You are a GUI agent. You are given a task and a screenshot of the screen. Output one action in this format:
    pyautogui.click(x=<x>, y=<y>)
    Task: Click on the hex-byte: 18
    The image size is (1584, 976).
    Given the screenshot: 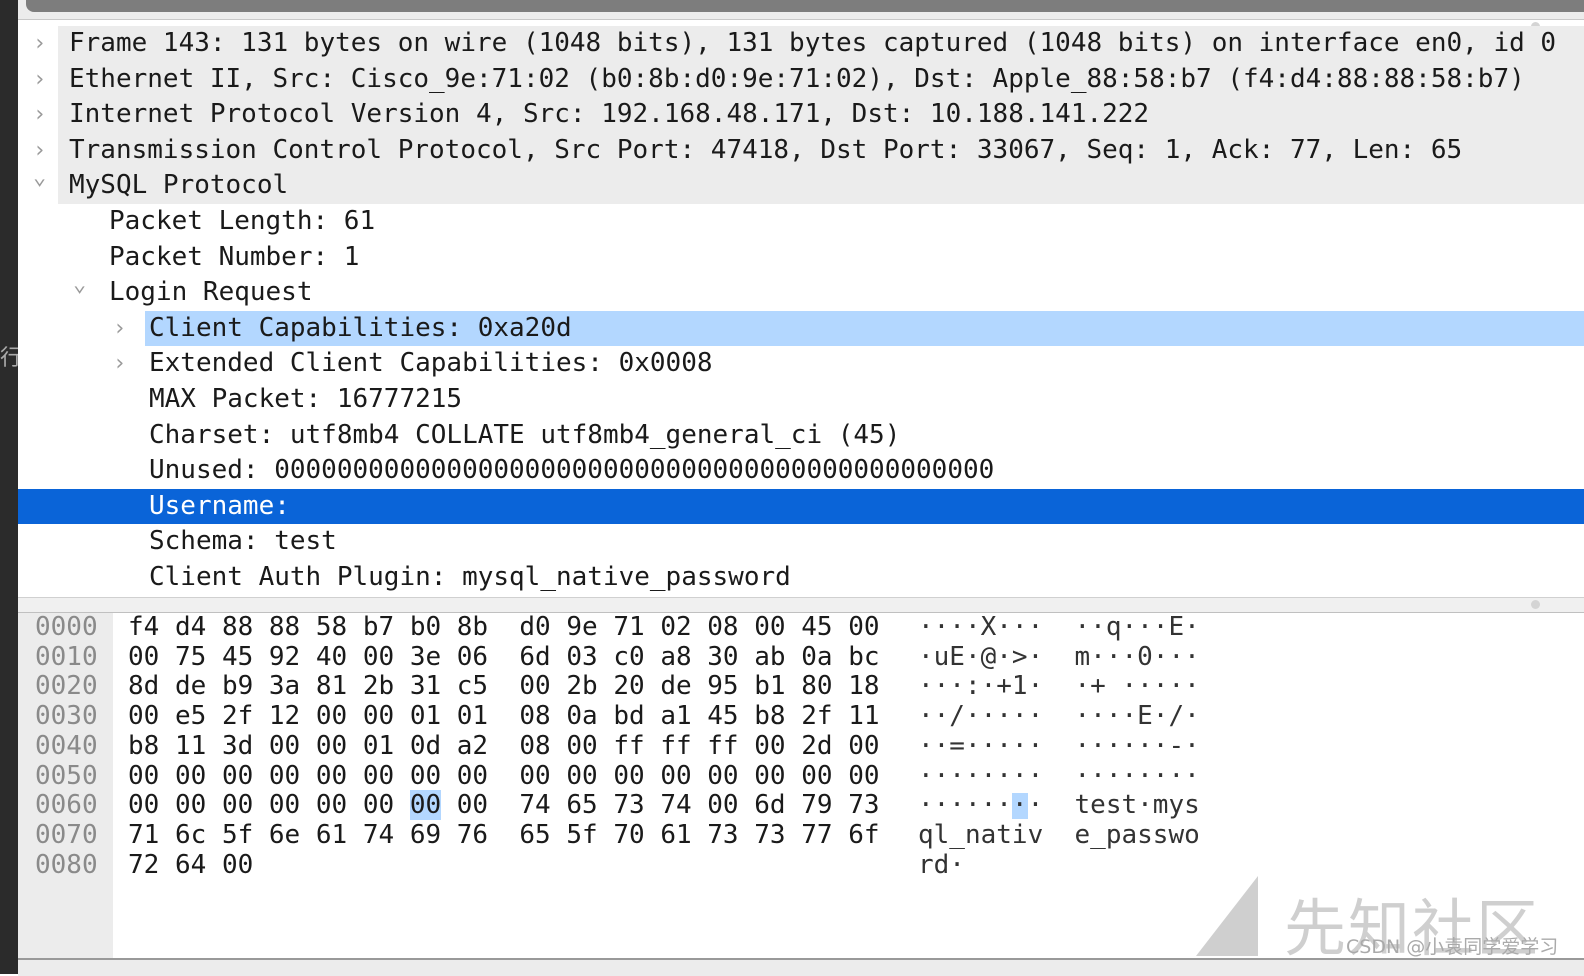 What is the action you would take?
    pyautogui.click(x=863, y=686)
    